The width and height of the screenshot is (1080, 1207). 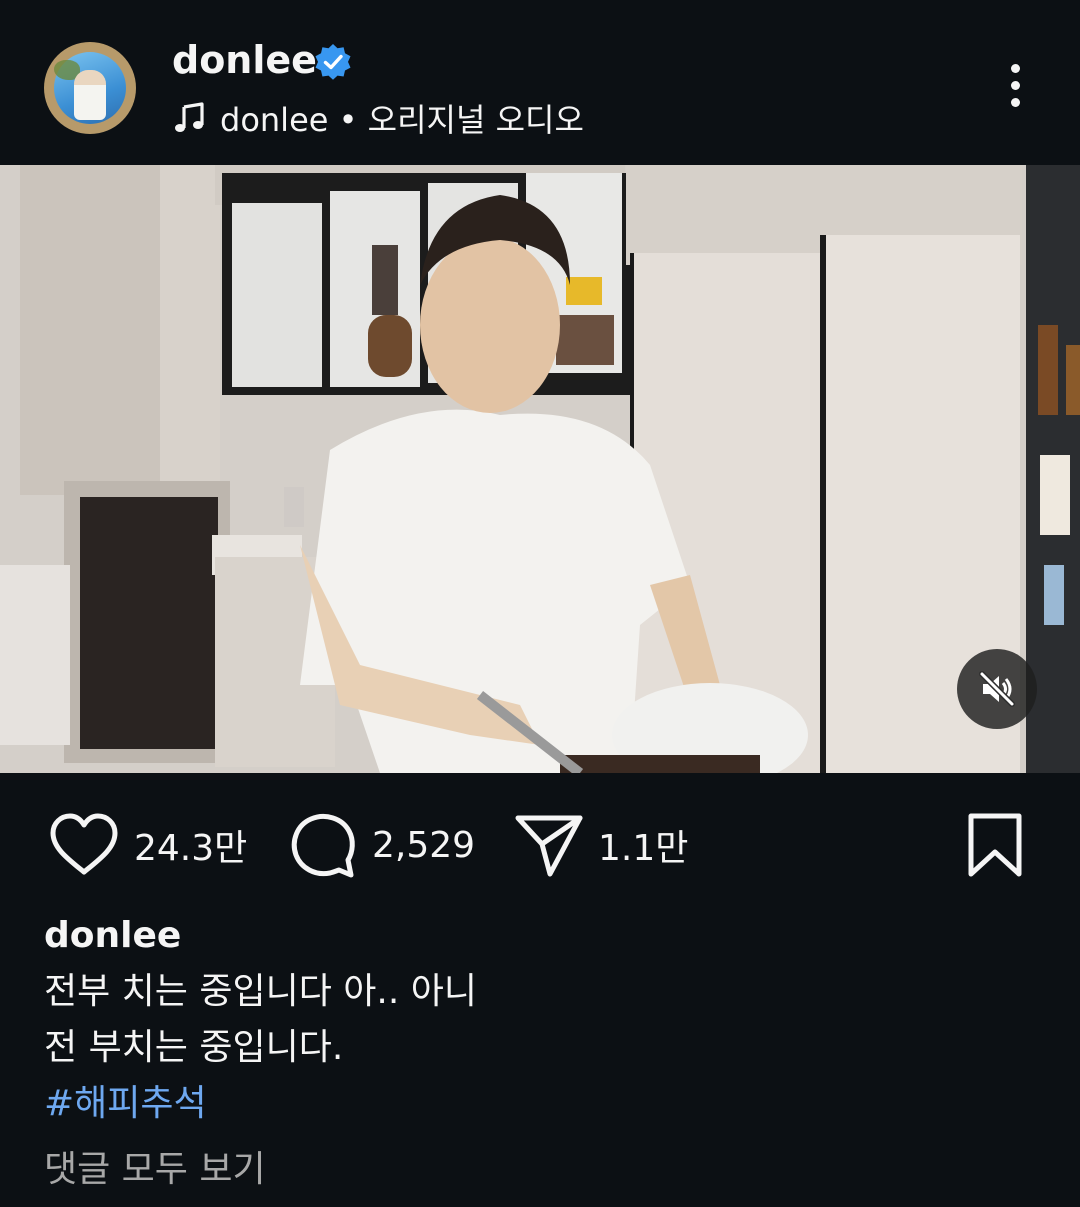 What do you see at coordinates (194, 1047) in the screenshot?
I see `caption-line: 전 부치는 중입니다.` at bounding box center [194, 1047].